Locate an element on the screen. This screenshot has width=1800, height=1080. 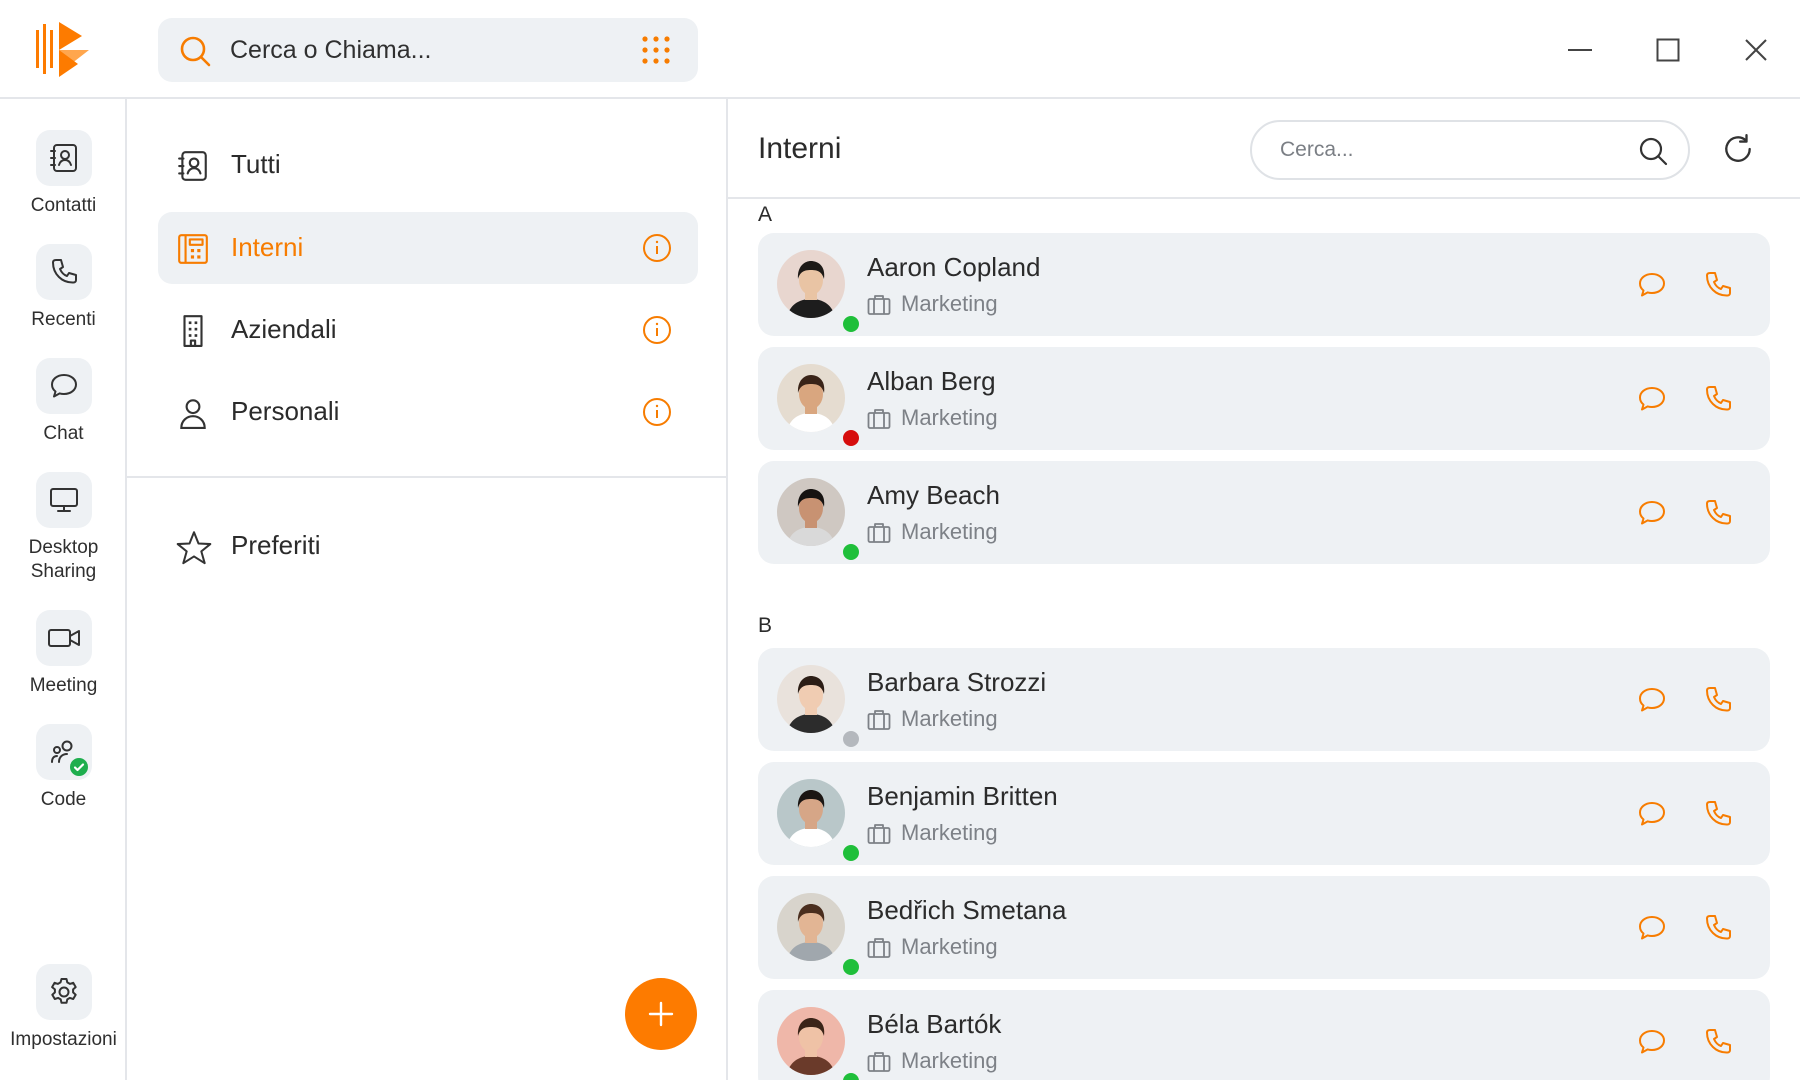
category-divider is located at coordinates (426, 477).